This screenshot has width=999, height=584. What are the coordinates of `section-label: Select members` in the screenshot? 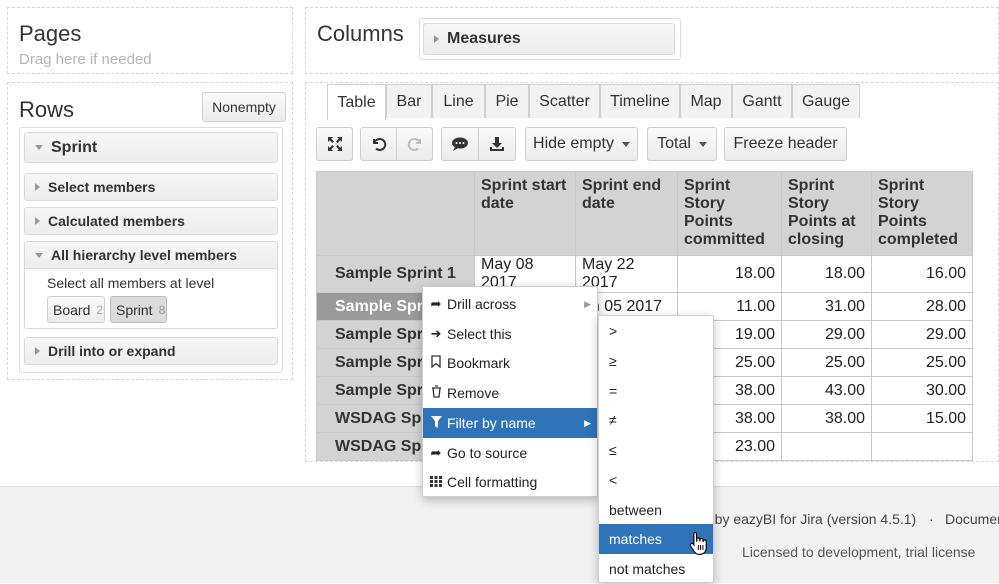 It's located at (102, 187).